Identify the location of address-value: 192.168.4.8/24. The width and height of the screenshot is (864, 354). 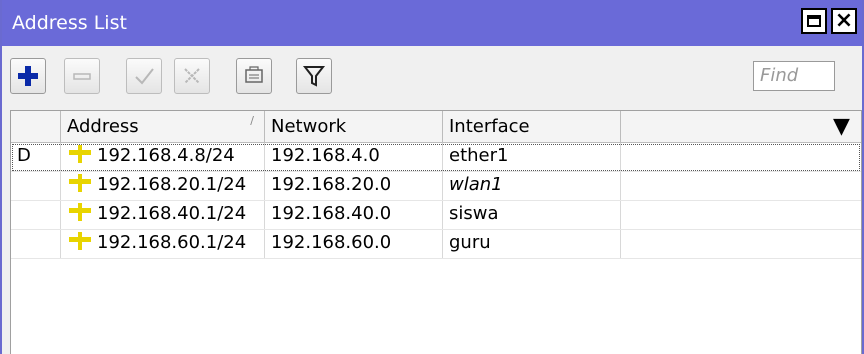
(166, 155).